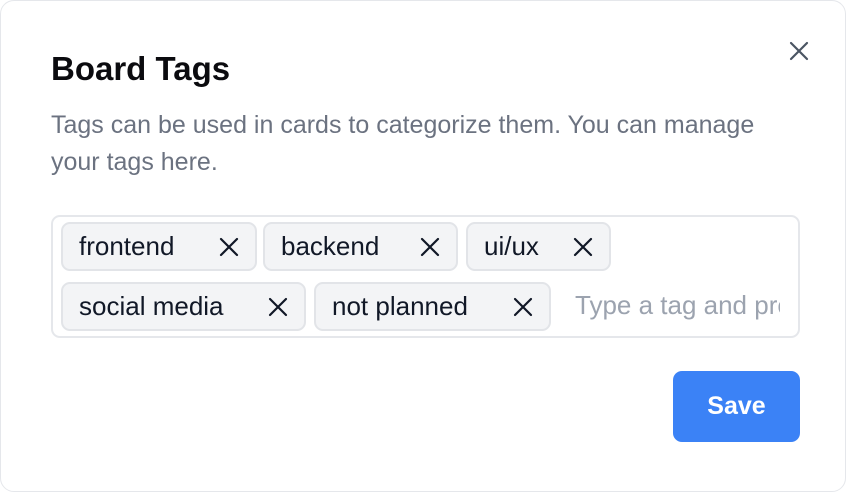 Image resolution: width=846 pixels, height=492 pixels. I want to click on tag-chip-ui-ux: ui/ux, so click(538, 246).